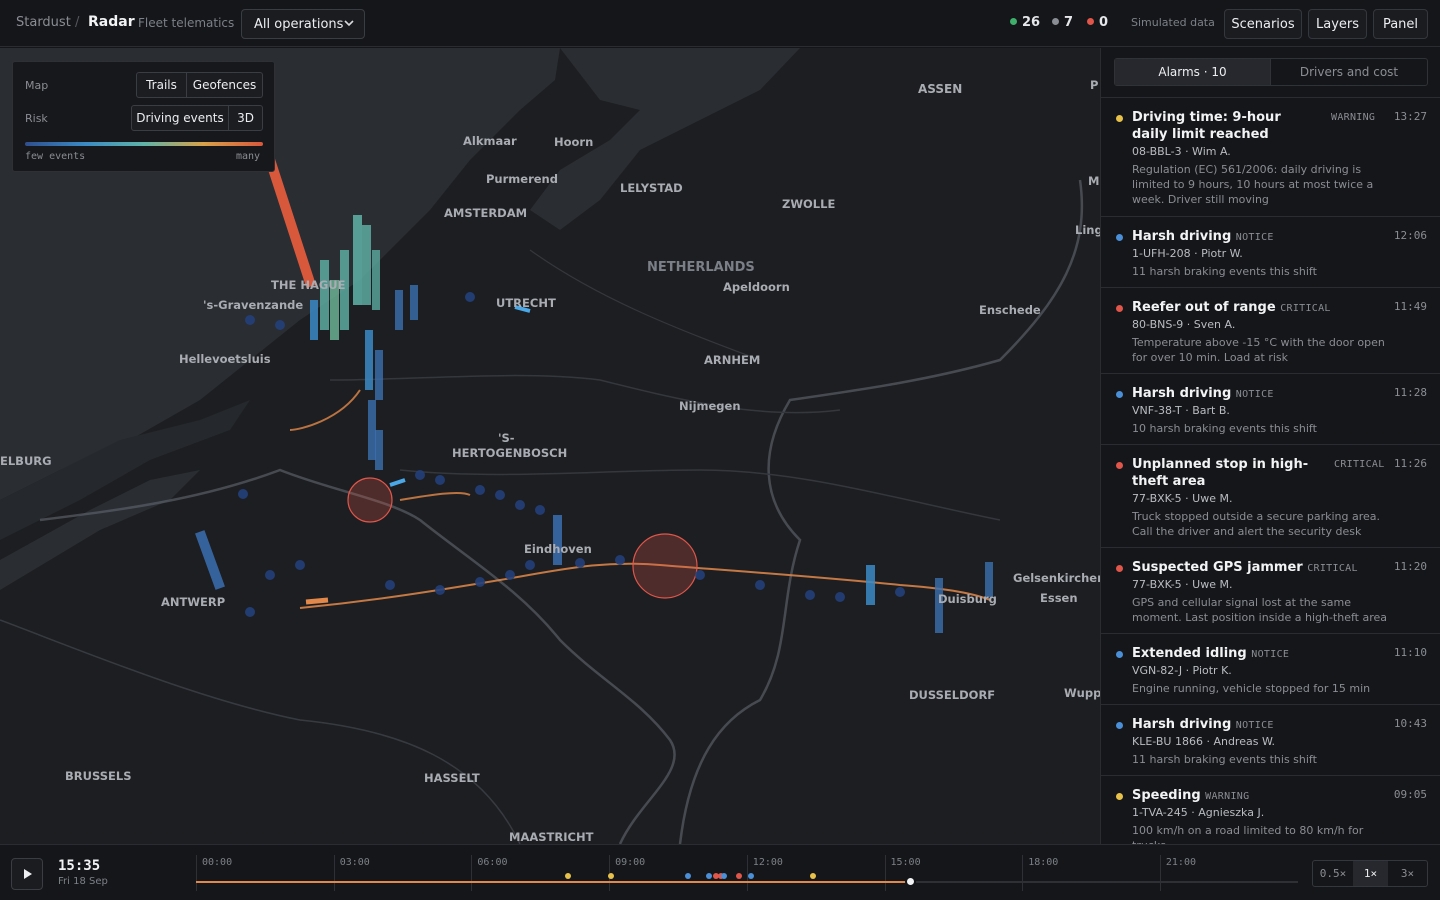 The image size is (1440, 900). What do you see at coordinates (1337, 24) in the screenshot?
I see `layers-button: Layers` at bounding box center [1337, 24].